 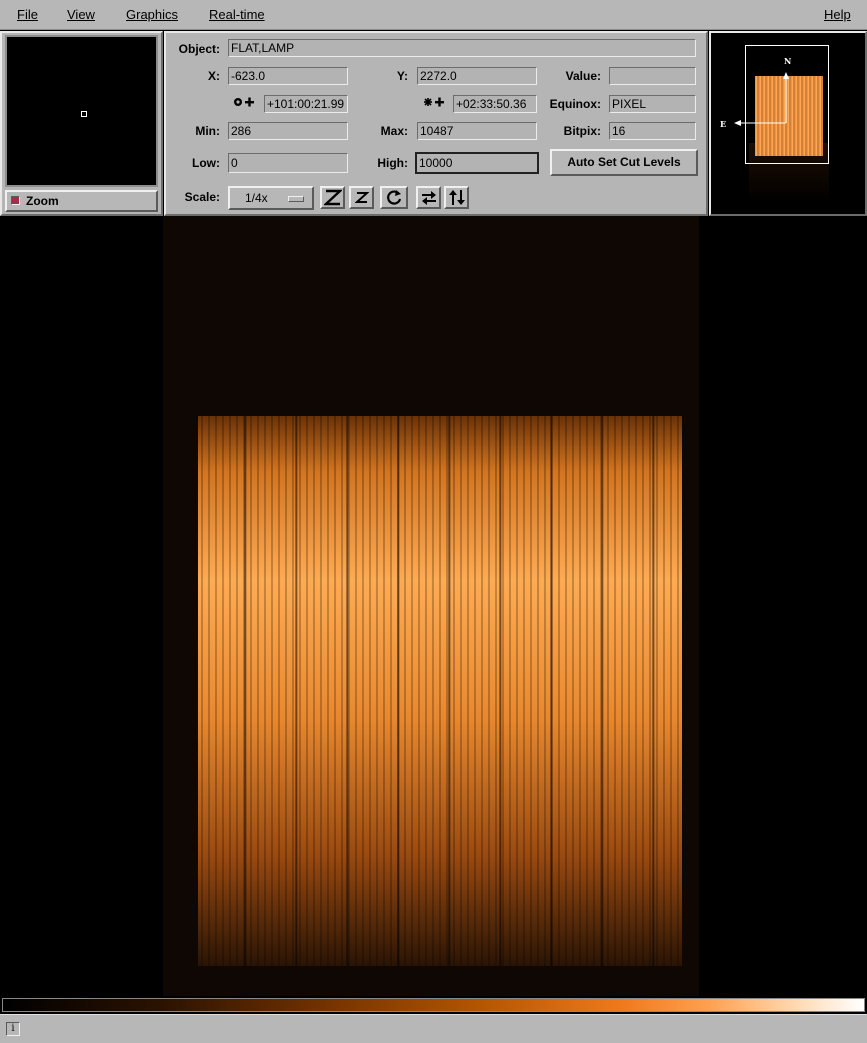 What do you see at coordinates (394, 131) in the screenshot?
I see `max-label: Max:` at bounding box center [394, 131].